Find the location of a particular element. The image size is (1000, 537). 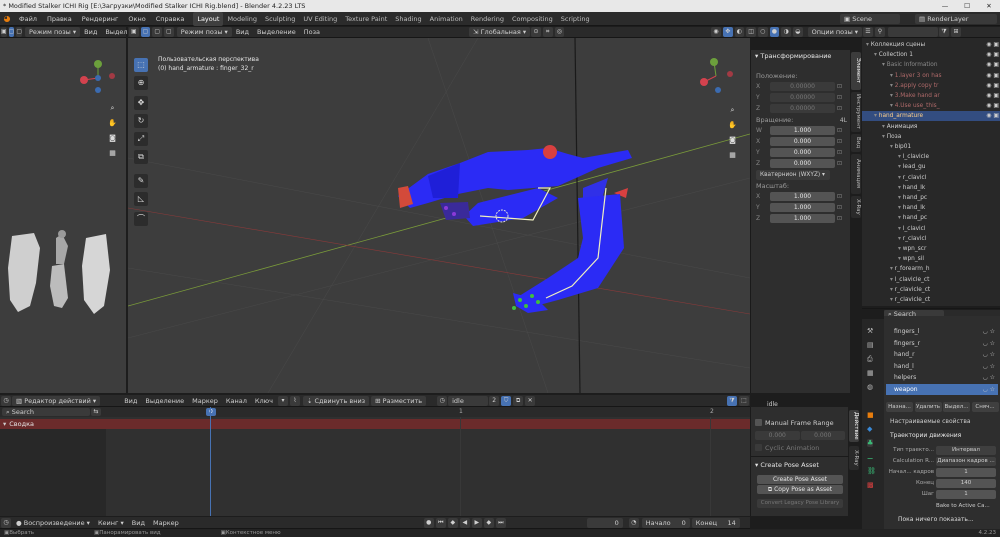

prev-key-icon: ◆ is located at coordinates (452, 522).